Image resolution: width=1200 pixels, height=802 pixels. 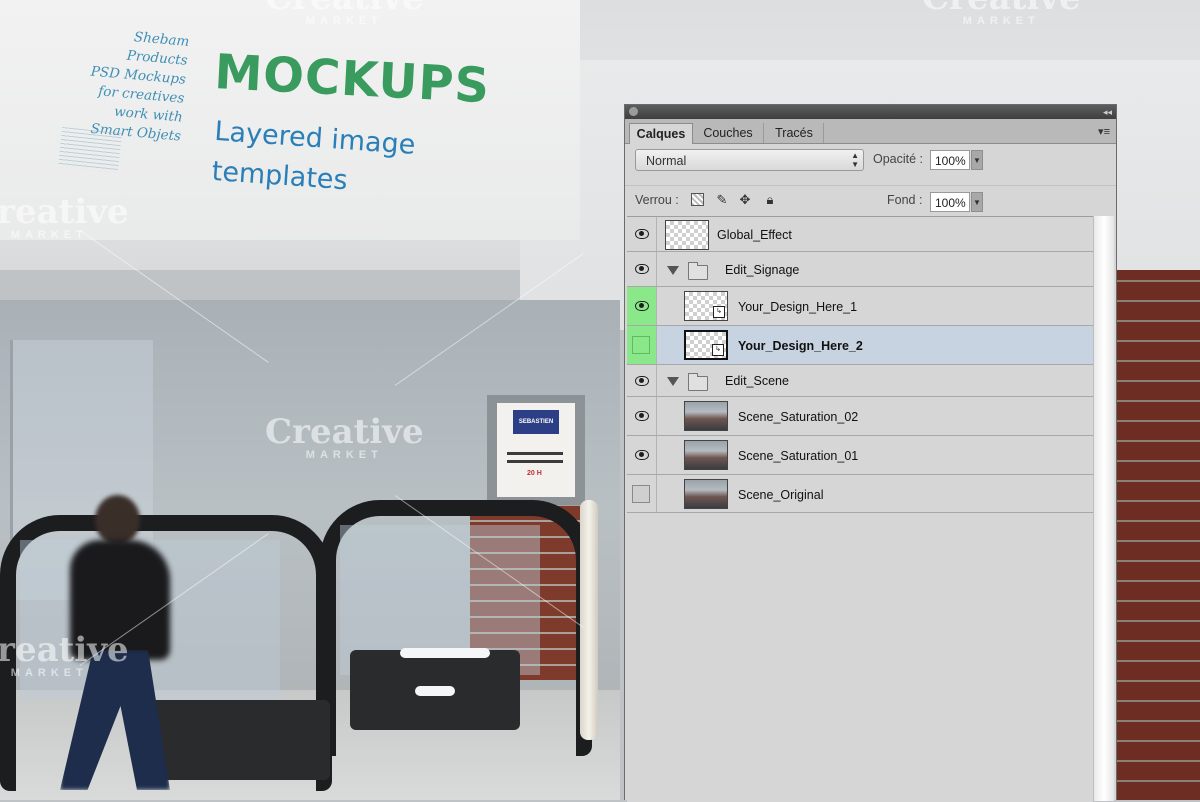 I want to click on layer-group-edit-signage: Edit_Signage, so click(x=860, y=269).